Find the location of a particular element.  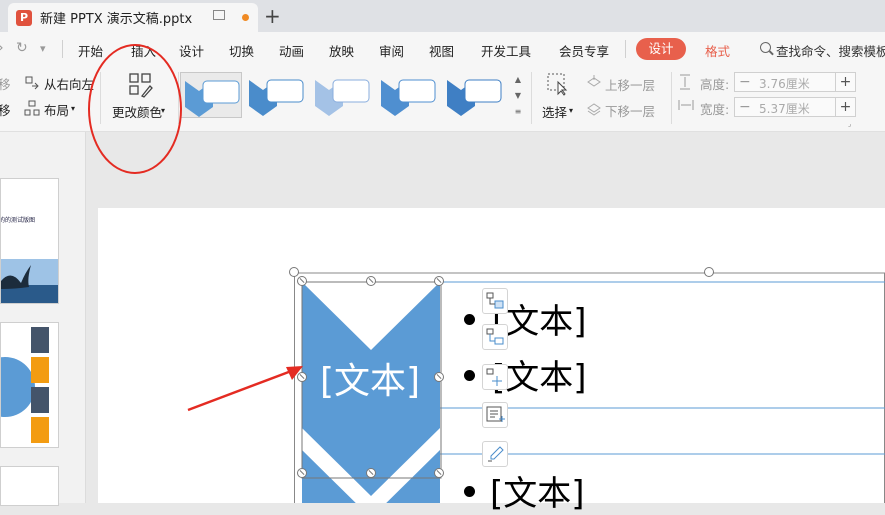

right-to-left-button: 从右向左 is located at coordinates (69, 83).